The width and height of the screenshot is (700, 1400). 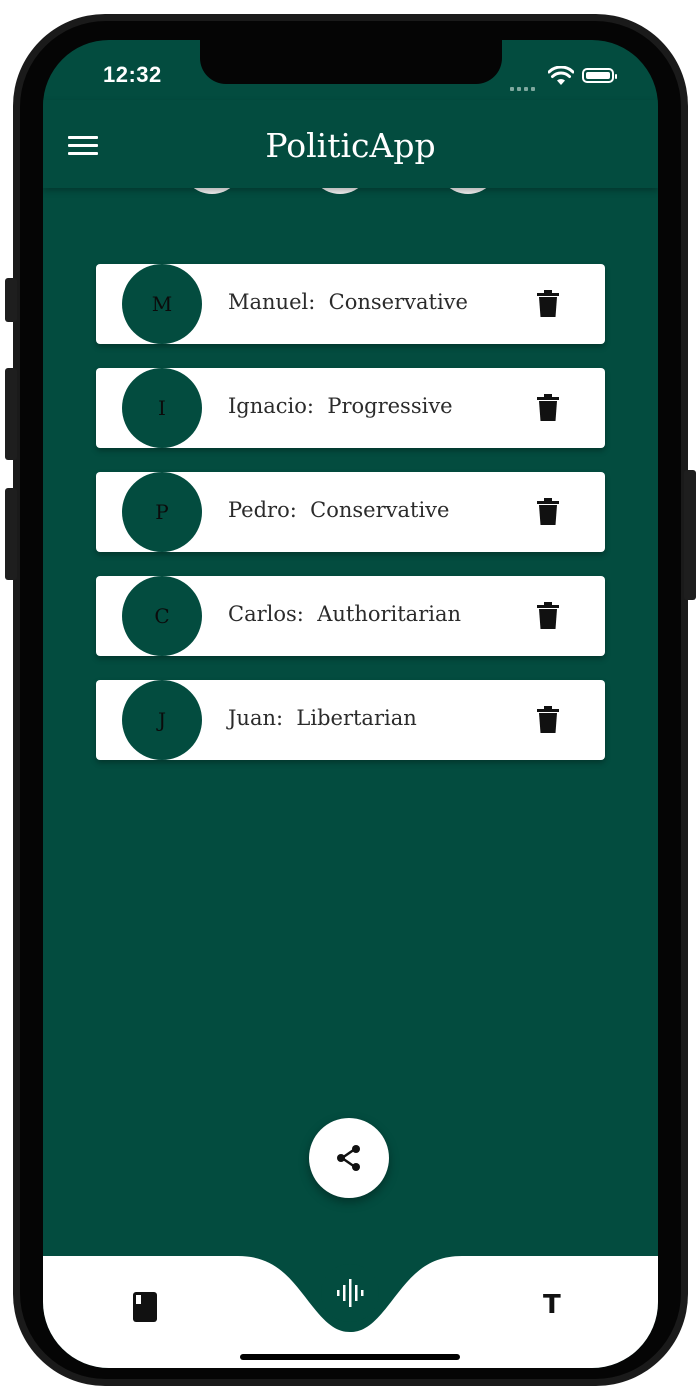 What do you see at coordinates (599, 75) in the screenshot?
I see `battery-icon` at bounding box center [599, 75].